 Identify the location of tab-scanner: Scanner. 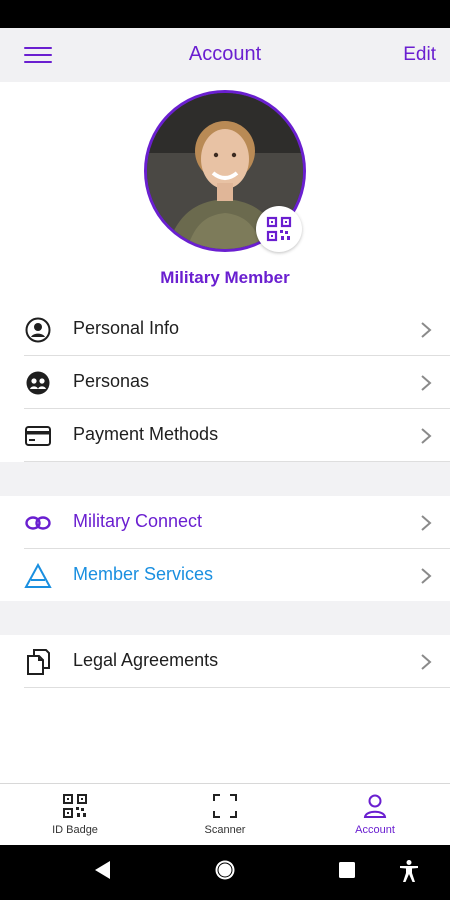
(225, 815).